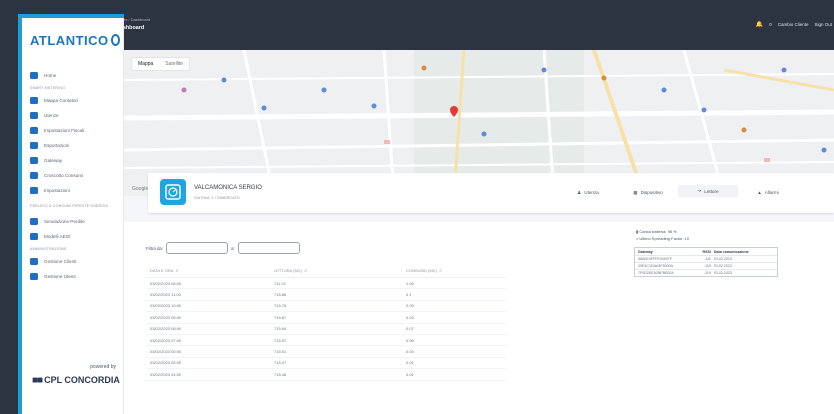  I want to click on top-actions: 🔔 0 Cambio Cliente Sign Out, so click(794, 24).